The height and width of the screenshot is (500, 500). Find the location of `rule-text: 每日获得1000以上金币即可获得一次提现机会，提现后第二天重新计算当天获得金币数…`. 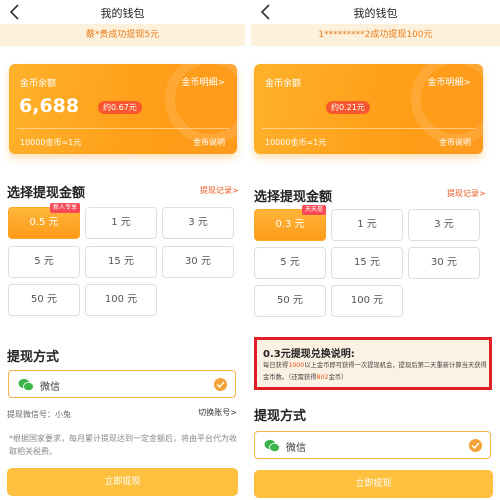

rule-text: 每日获得1000以上金币即可获得一次提现机会，提现后第二天重新计算当天获得金币数… is located at coordinates (375, 371).